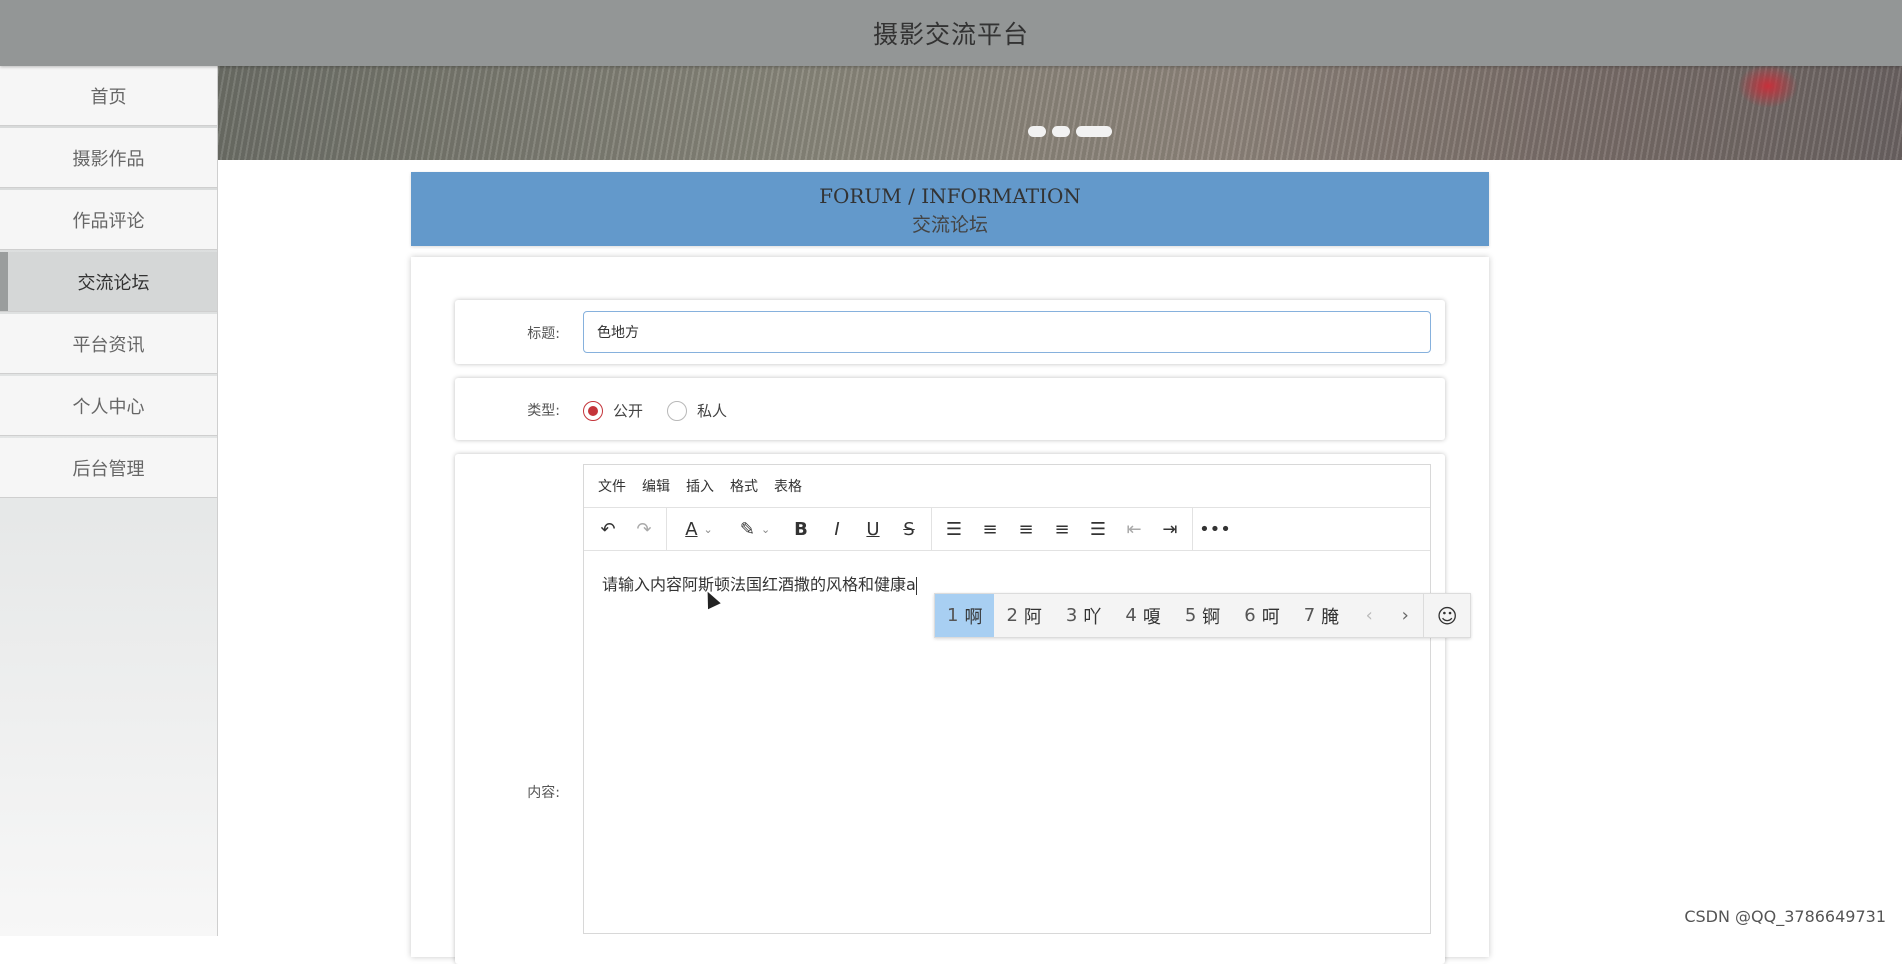 This screenshot has width=1902, height=964. Describe the element at coordinates (1060, 113) in the screenshot. I see `banner-carousel` at that location.